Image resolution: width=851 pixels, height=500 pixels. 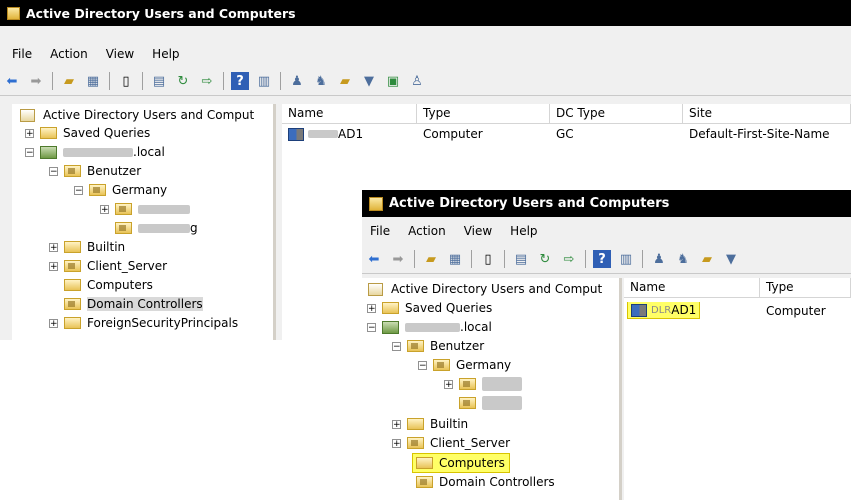 I want to click on column-header-site: Site, so click(x=767, y=113).